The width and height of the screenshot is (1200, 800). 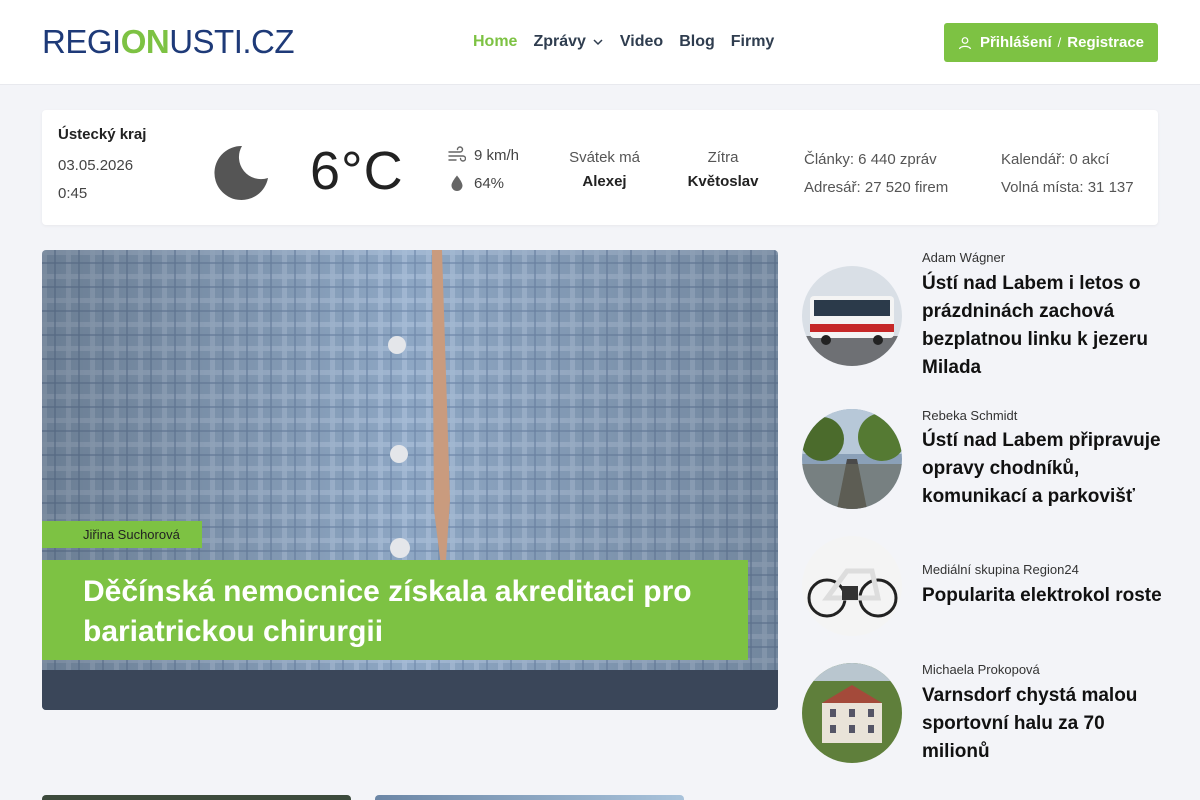 What do you see at coordinates (604, 170) in the screenshot?
I see `nameday: Svátek má Alexej` at bounding box center [604, 170].